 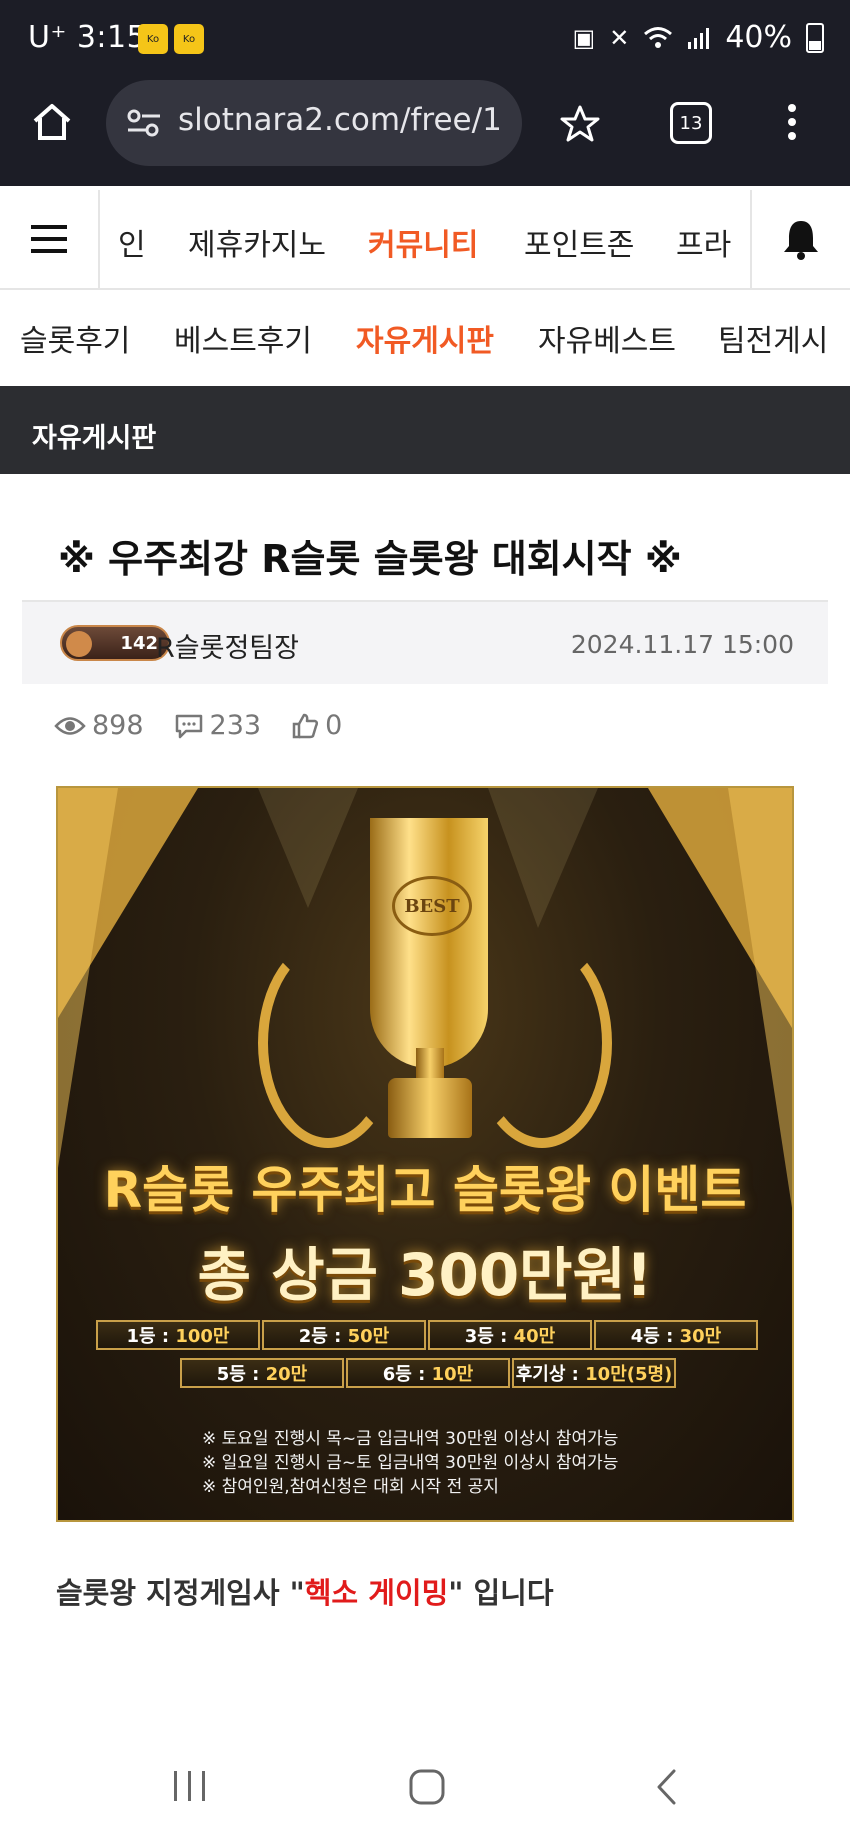 What do you see at coordinates (703, 242) in the screenshot?
I see `nav-item-free: 프라` at bounding box center [703, 242].